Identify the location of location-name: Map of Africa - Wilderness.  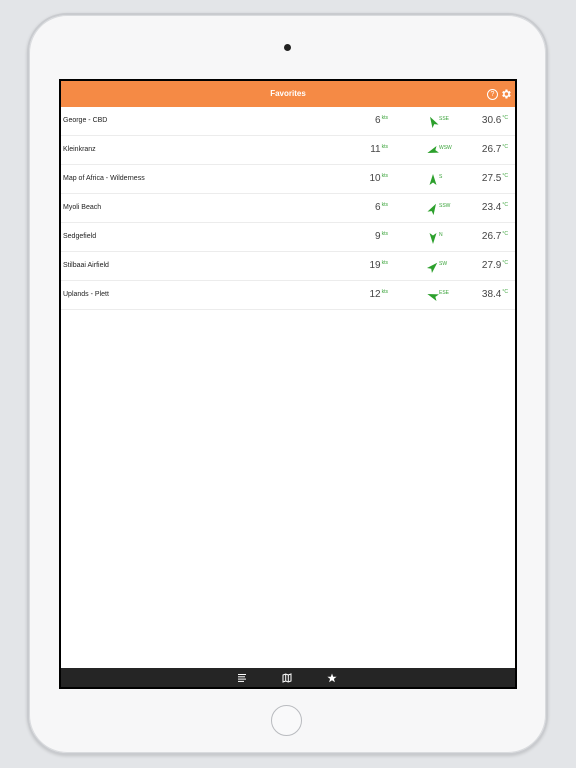
(104, 178).